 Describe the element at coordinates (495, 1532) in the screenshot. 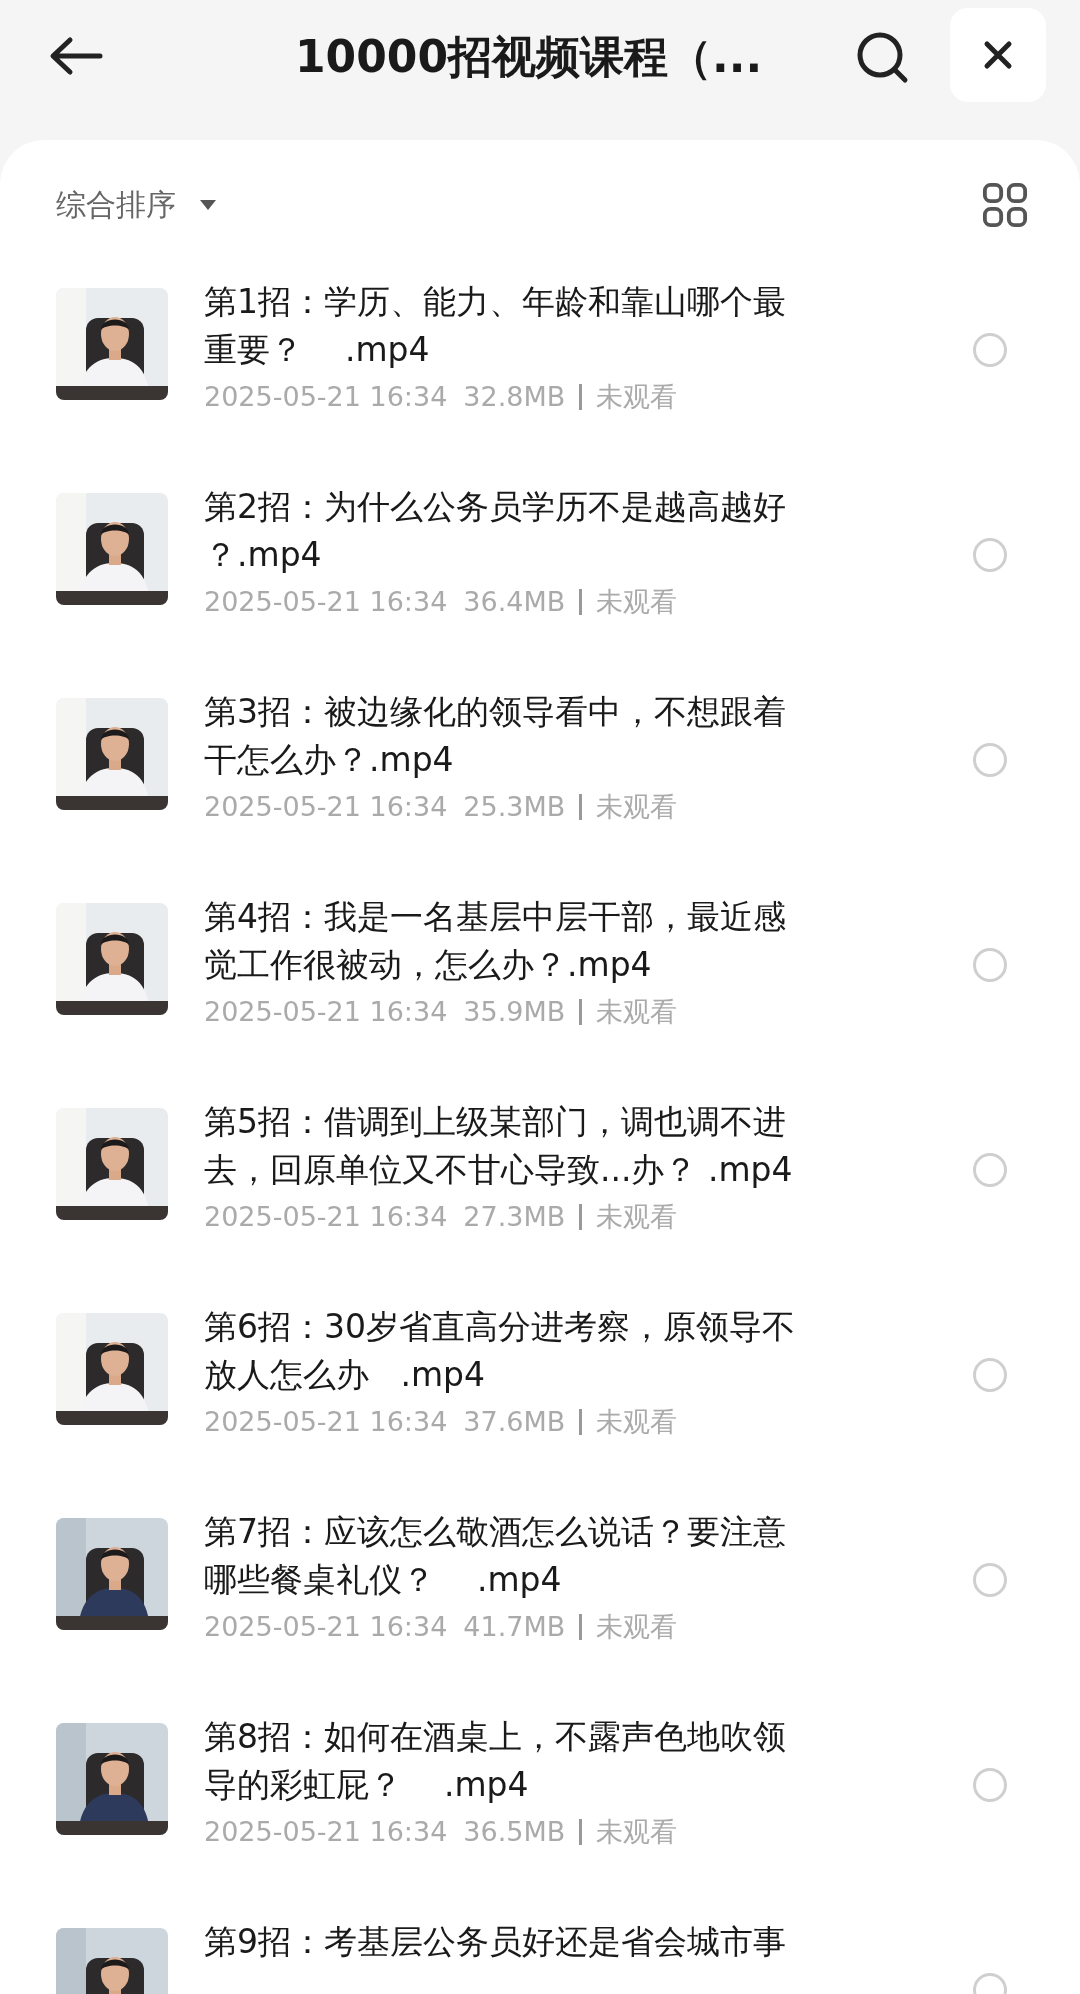

I see `file-name: 第7招：应该怎么敬酒怎么说话？要注意` at that location.